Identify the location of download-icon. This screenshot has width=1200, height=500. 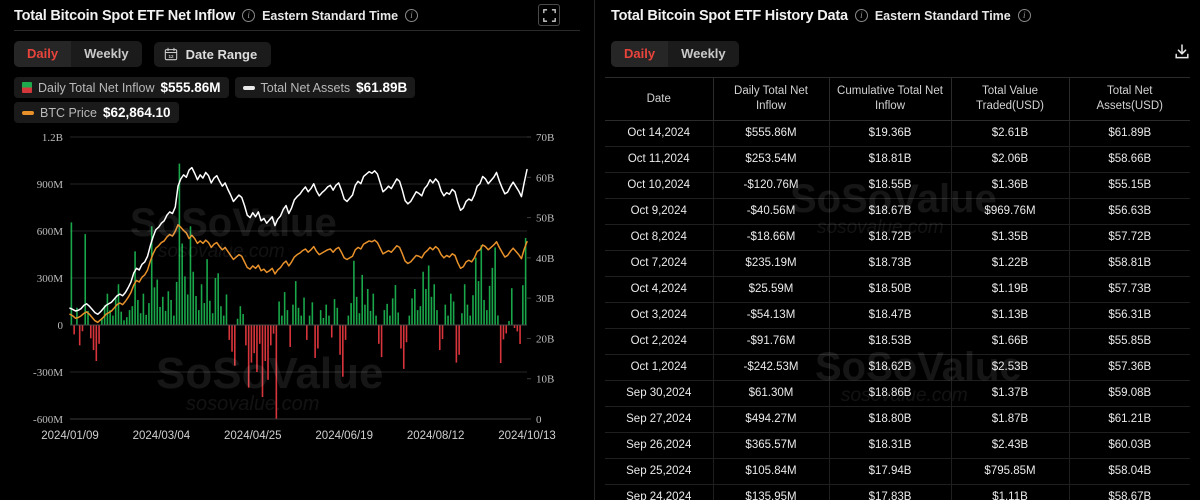
(1182, 52).